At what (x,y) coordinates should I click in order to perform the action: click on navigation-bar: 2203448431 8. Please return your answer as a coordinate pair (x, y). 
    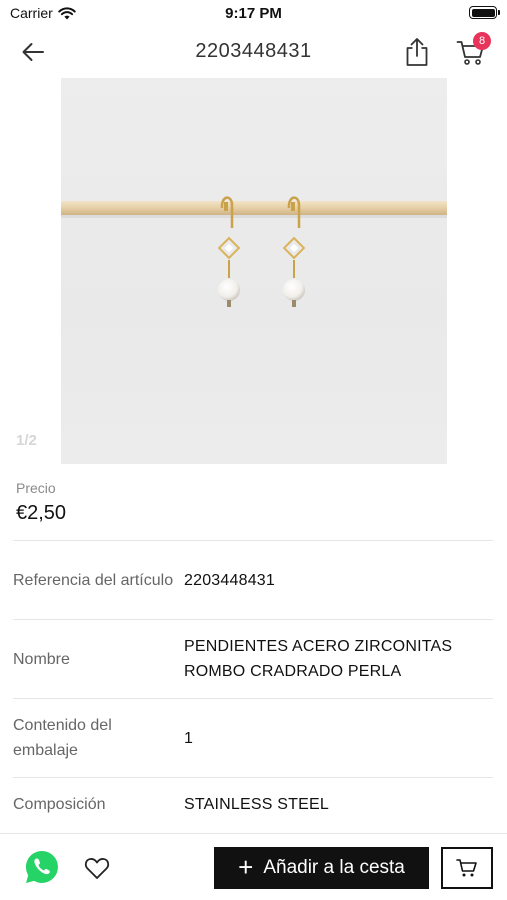
    Looking at the image, I should click on (253, 52).